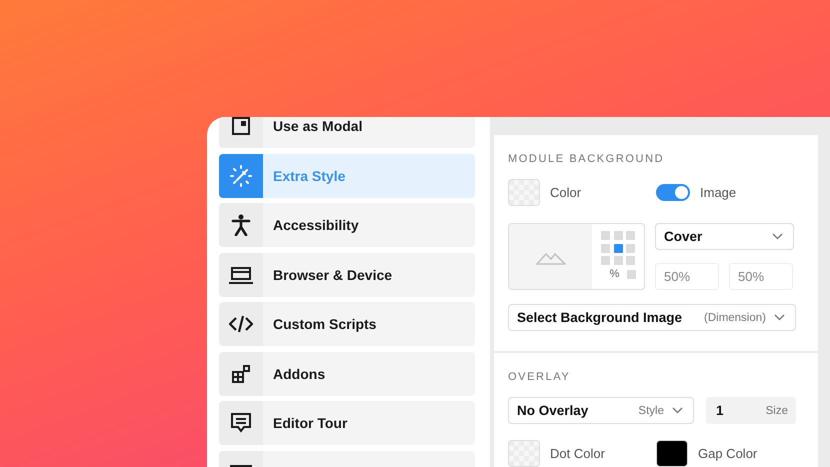 The height and width of the screenshot is (467, 830). I want to click on sidebar-item: Custom Scripts, so click(347, 324).